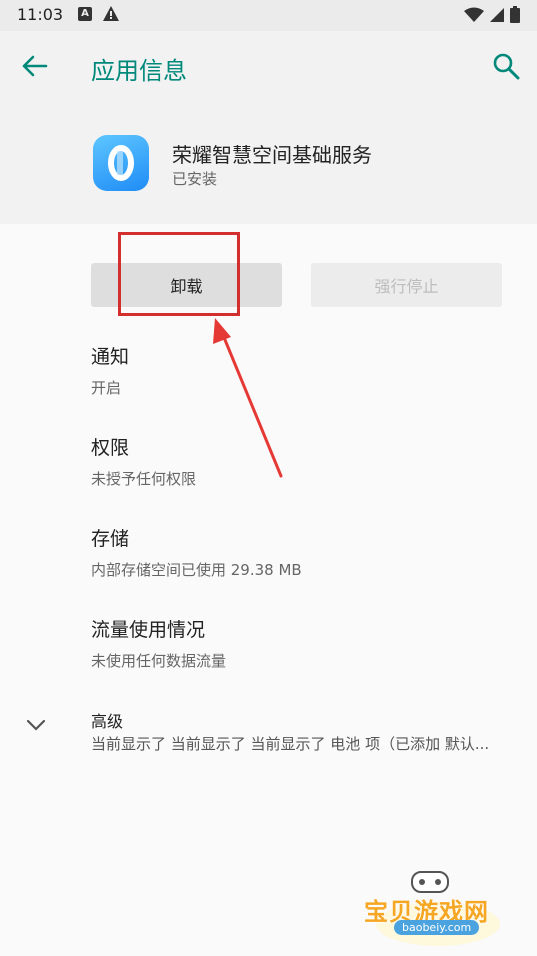 The height and width of the screenshot is (956, 537). I want to click on pref-title: 流量使用情况, so click(148, 630).